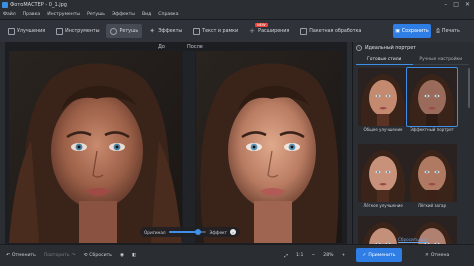 Image resolution: width=474 pixels, height=266 pixels. Describe the element at coordinates (56, 255) in the screenshot. I see `redo-label: Повторить` at that location.